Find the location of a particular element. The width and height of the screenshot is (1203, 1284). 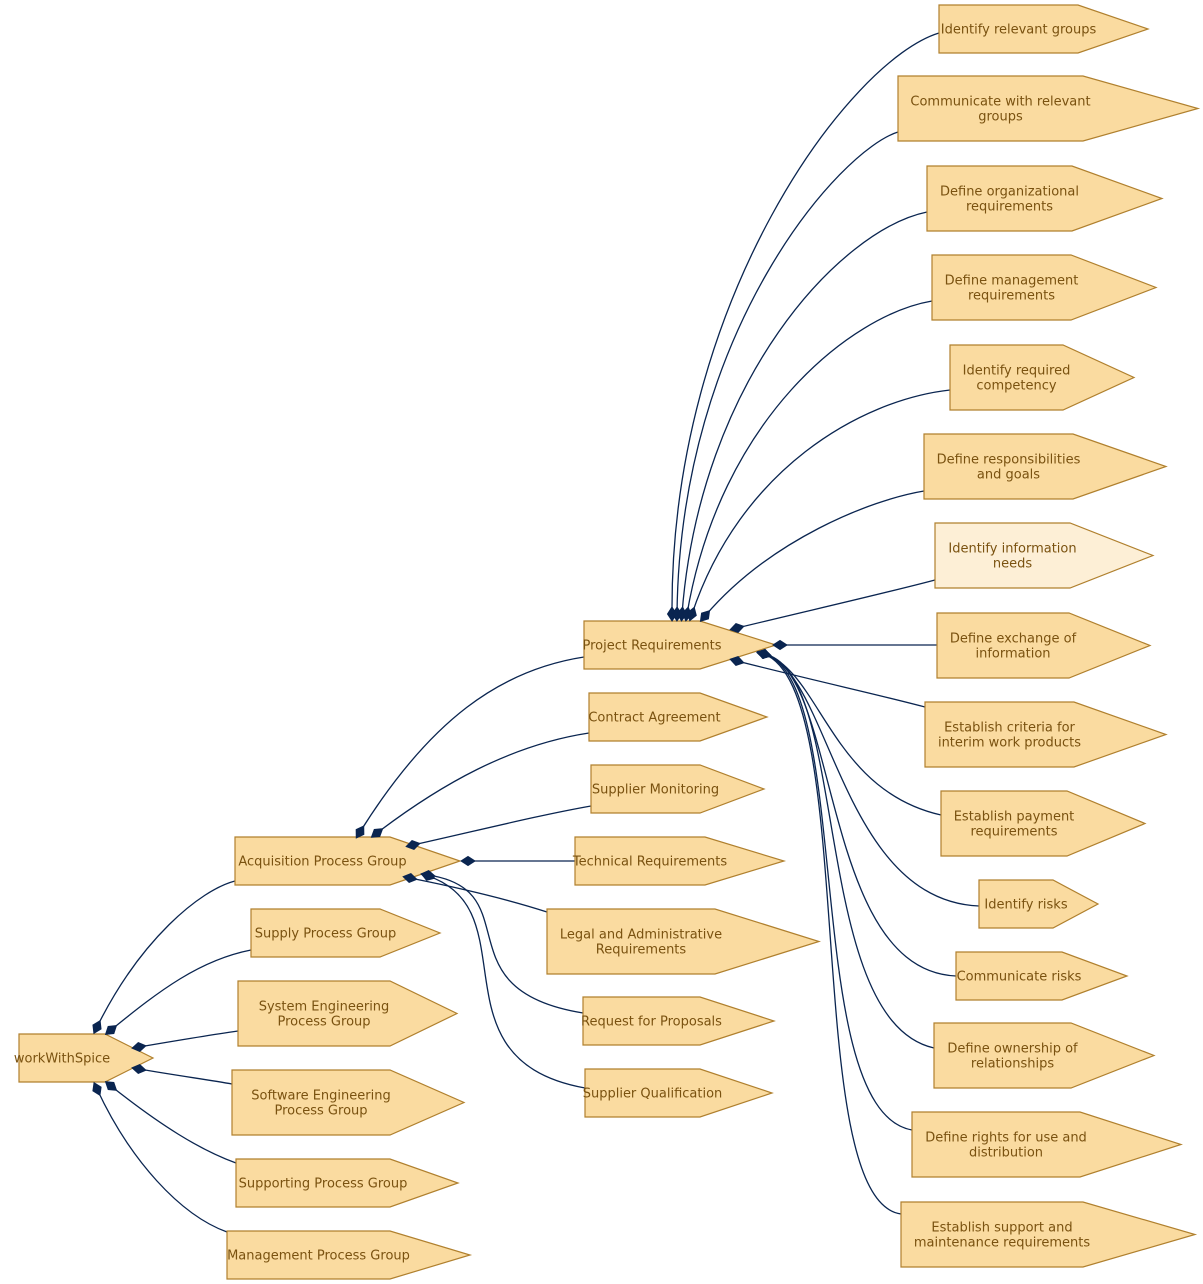

node-p11: Identify risks is located at coordinates (1039, 904).